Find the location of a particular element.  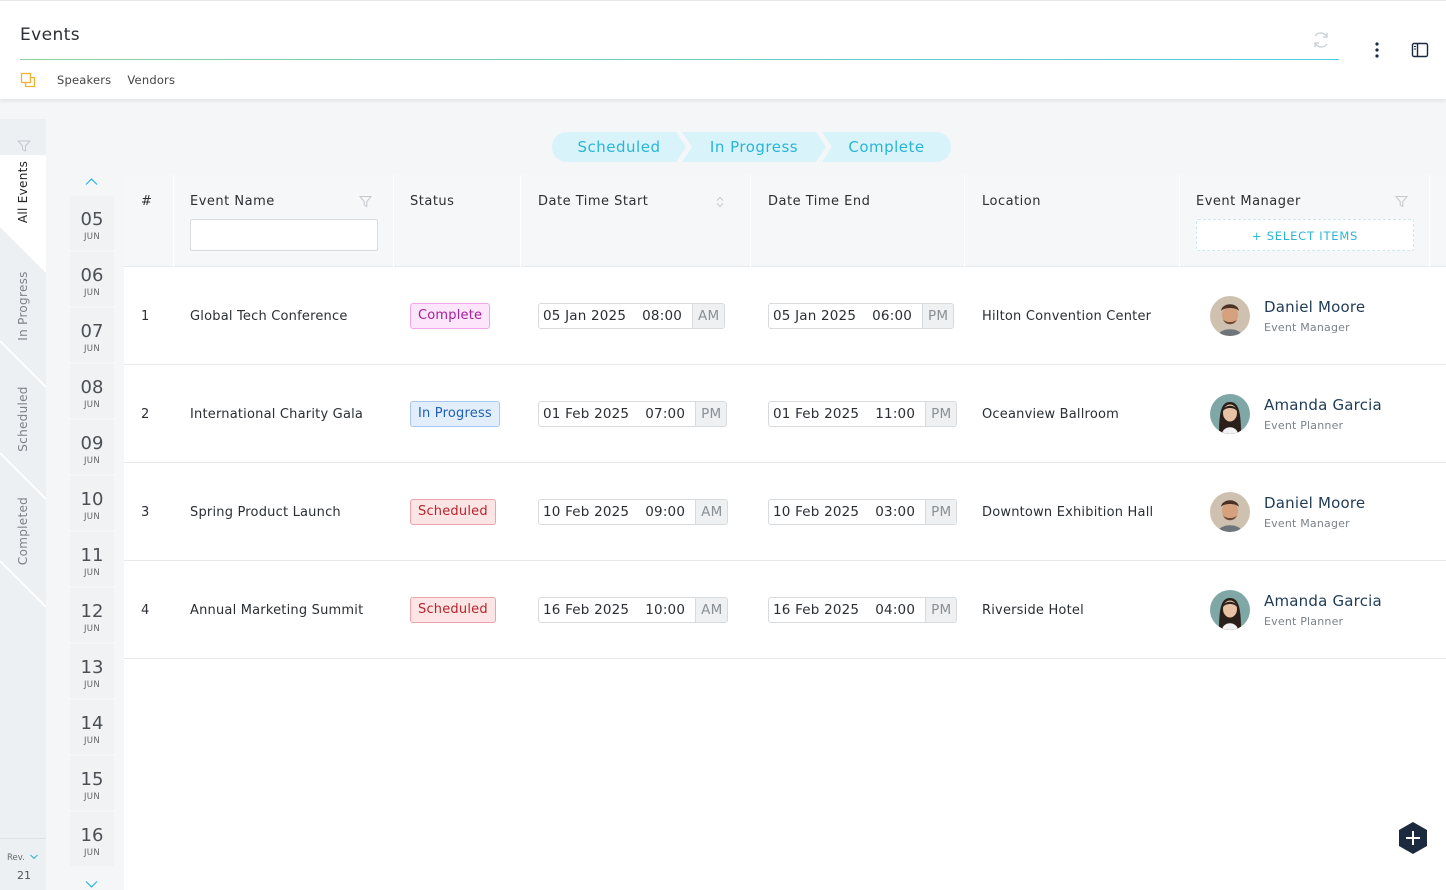

start-datetime-field: 05 Jan 2025 08:00 AM is located at coordinates (632, 316).